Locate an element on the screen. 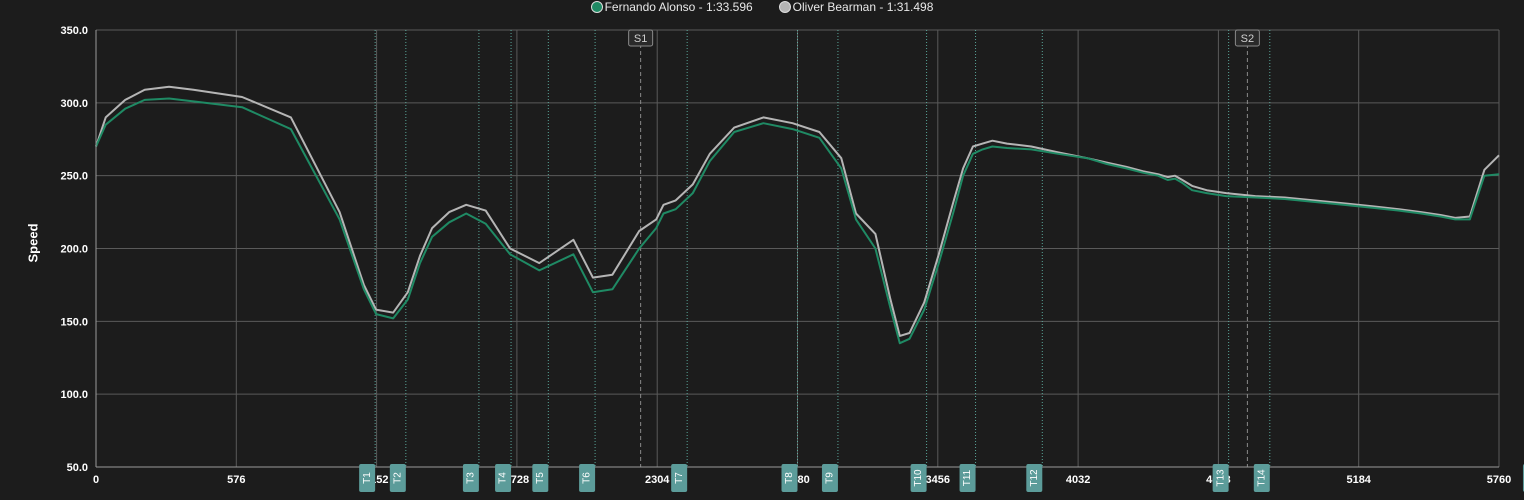 The image size is (1524, 500). legend-label-alonso: Fernando Alonso - 1:33.596 is located at coordinates (678, 7).